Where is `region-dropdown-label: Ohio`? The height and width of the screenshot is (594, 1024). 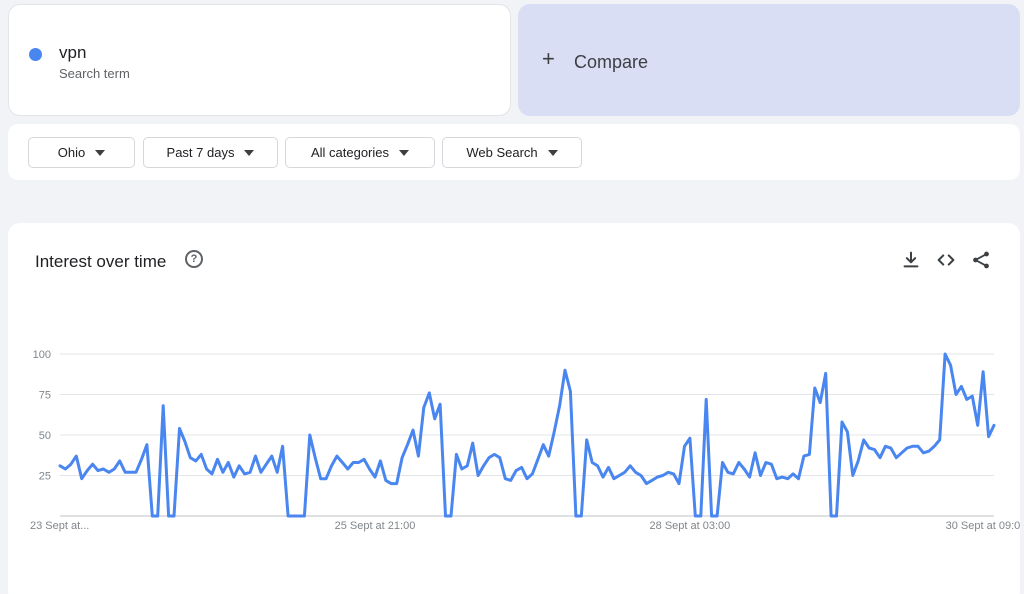
region-dropdown-label: Ohio is located at coordinates (71, 152).